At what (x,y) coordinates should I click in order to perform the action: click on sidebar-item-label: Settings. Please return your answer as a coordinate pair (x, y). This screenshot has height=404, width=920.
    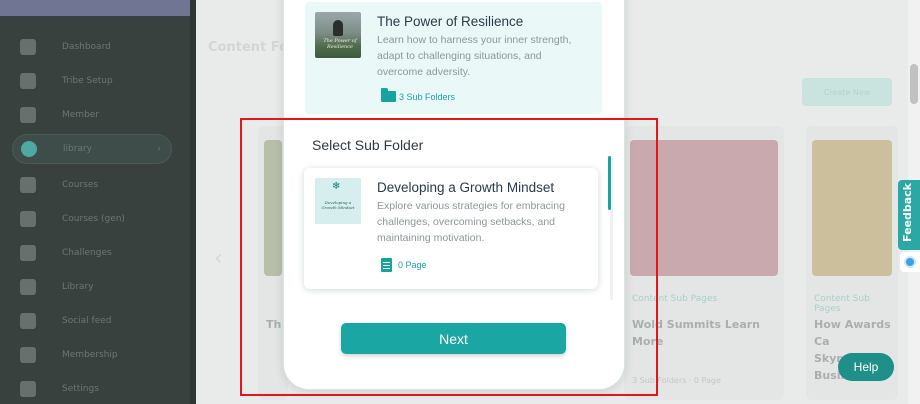
    Looking at the image, I should click on (80, 389).